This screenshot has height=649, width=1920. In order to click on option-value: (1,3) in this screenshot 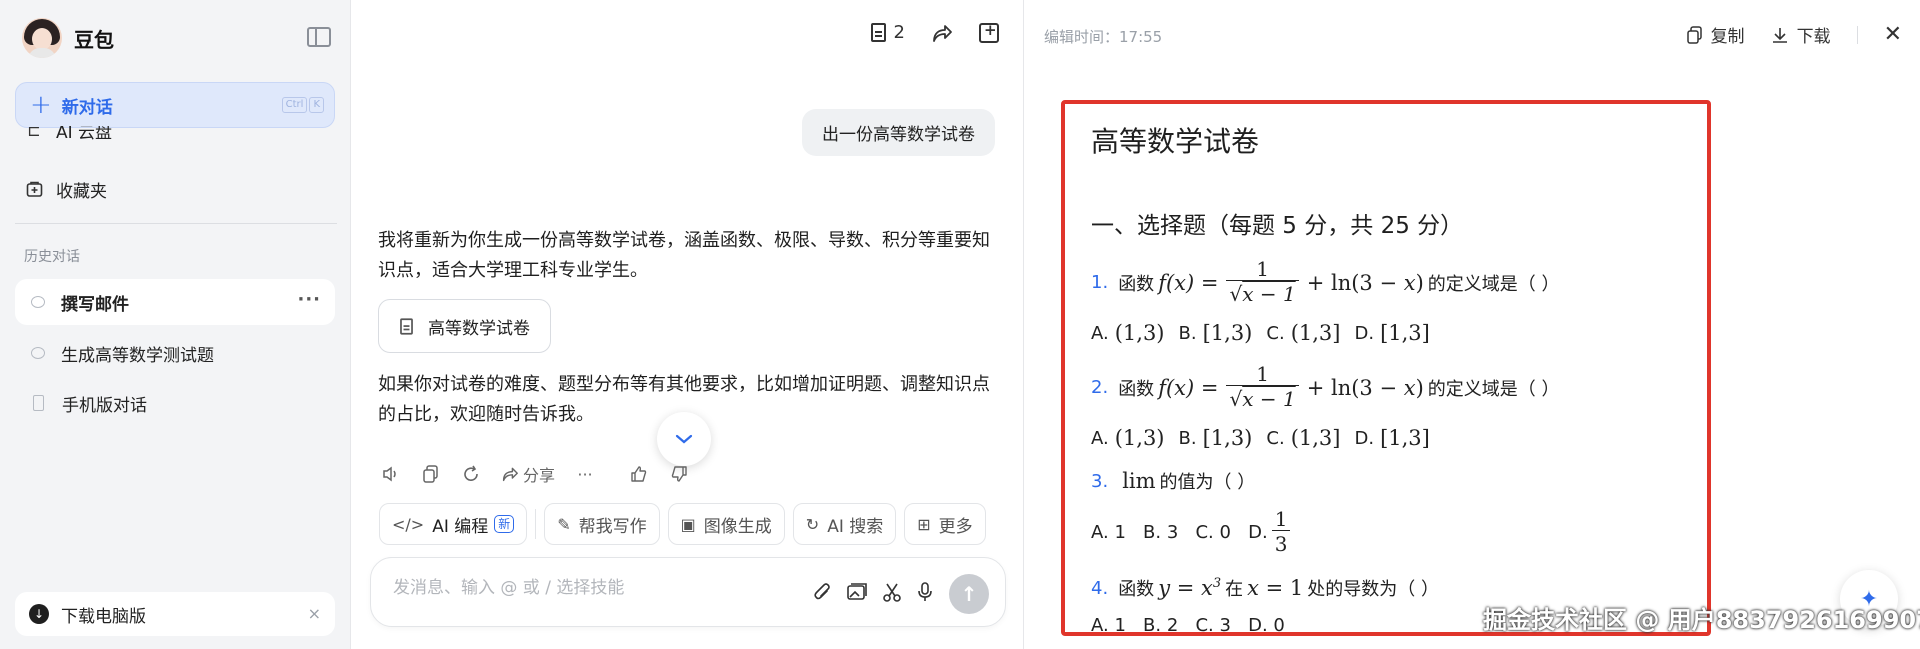, I will do `click(1139, 438)`.